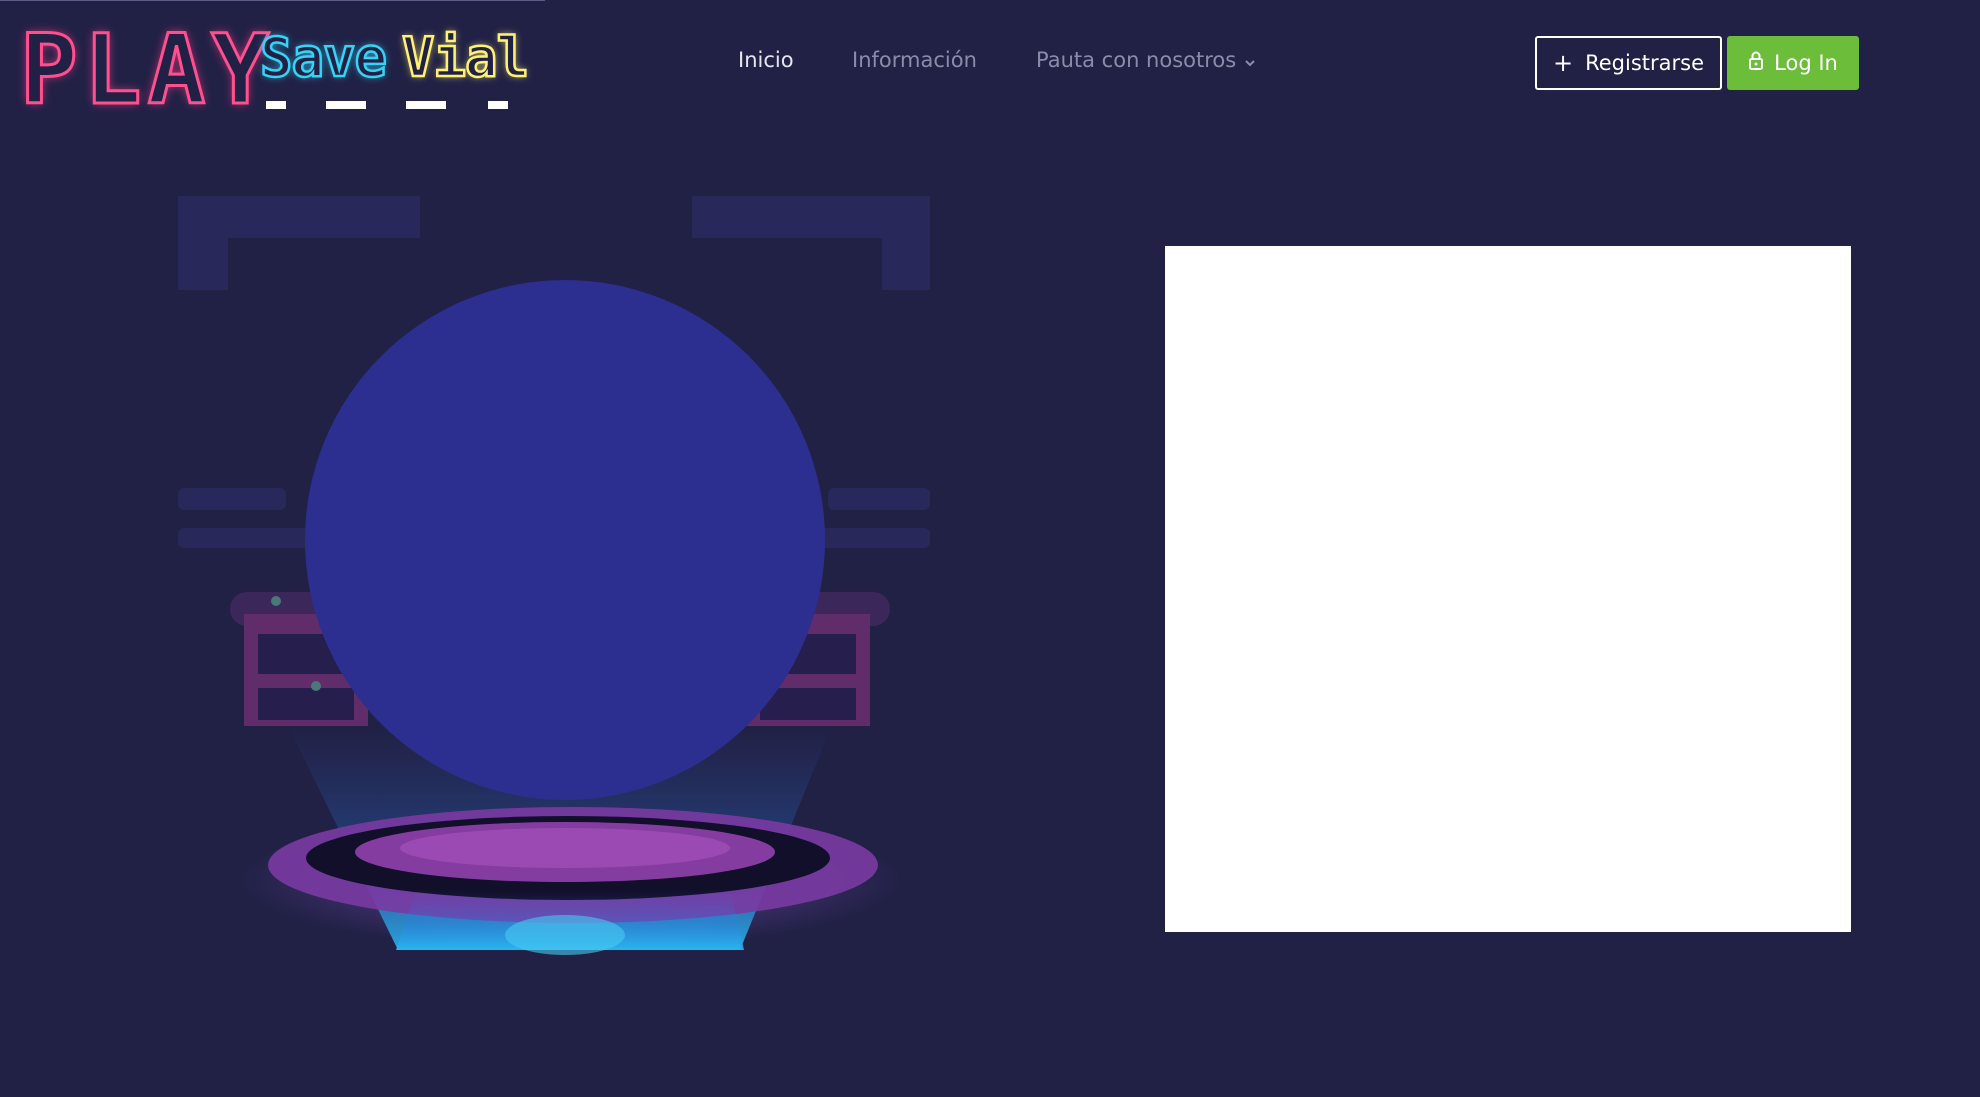 The height and width of the screenshot is (1097, 1980). Describe the element at coordinates (324, 57) in the screenshot. I see `logo-save-text: Save` at that location.